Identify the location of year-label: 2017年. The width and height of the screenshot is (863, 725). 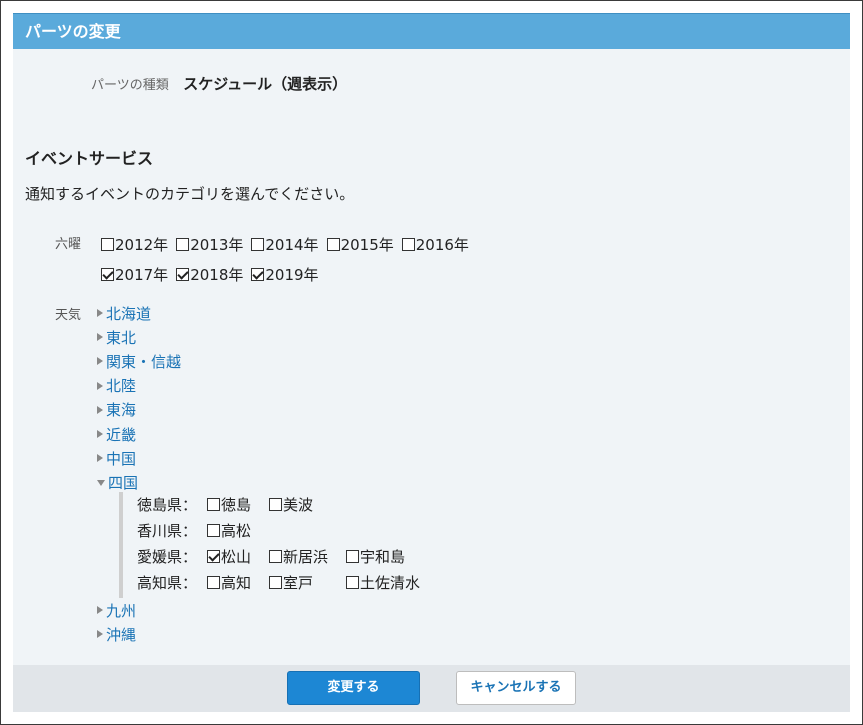
(142, 275).